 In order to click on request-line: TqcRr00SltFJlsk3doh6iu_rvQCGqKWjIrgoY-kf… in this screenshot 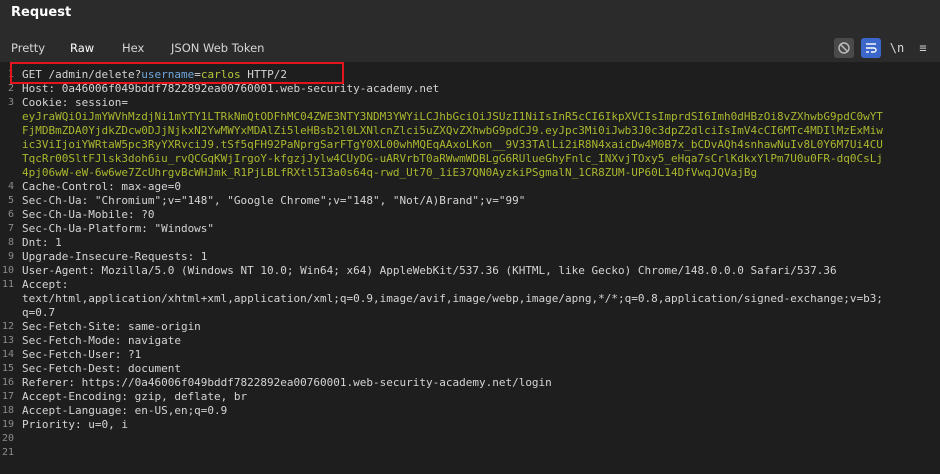, I will do `click(470, 159)`.